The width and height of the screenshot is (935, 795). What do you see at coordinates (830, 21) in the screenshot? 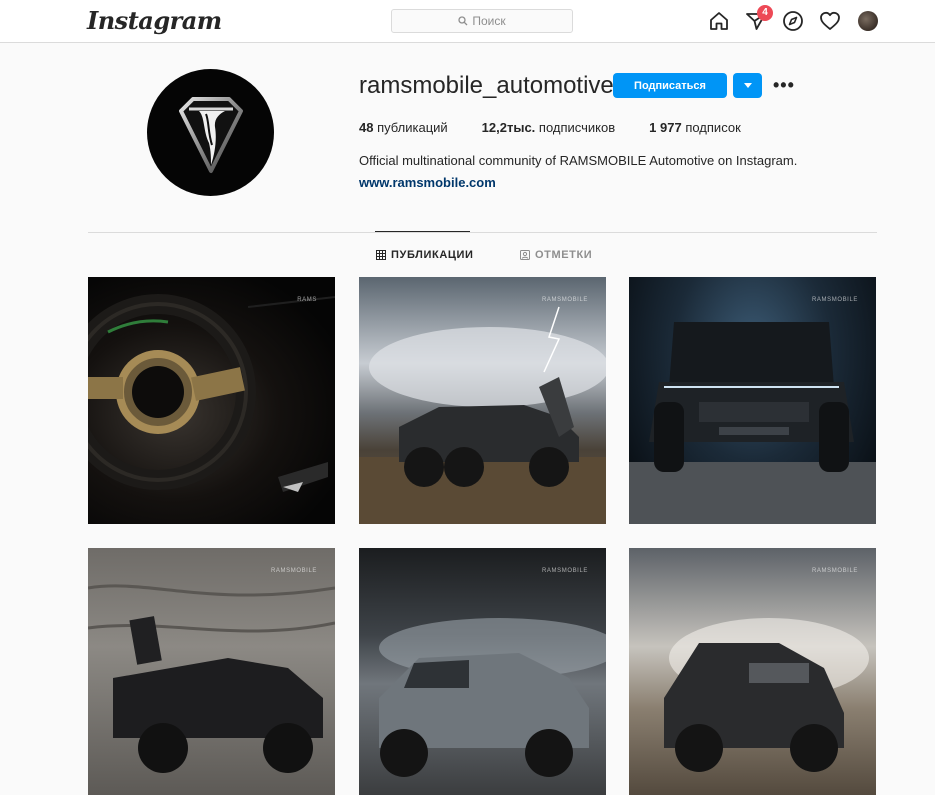
I see `heart-icon` at bounding box center [830, 21].